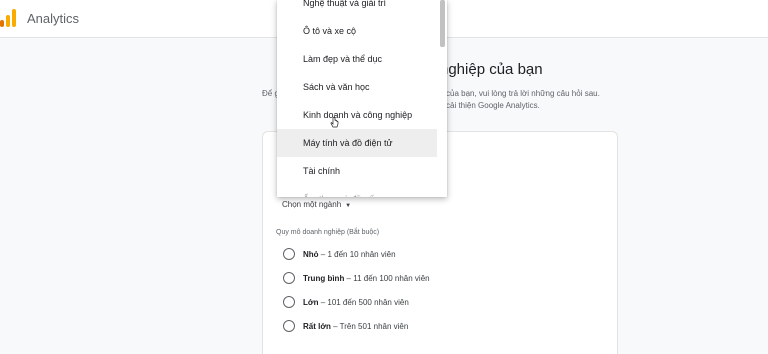  What do you see at coordinates (491, 69) in the screenshot?
I see `page-heading: nghiệp của bạn` at bounding box center [491, 69].